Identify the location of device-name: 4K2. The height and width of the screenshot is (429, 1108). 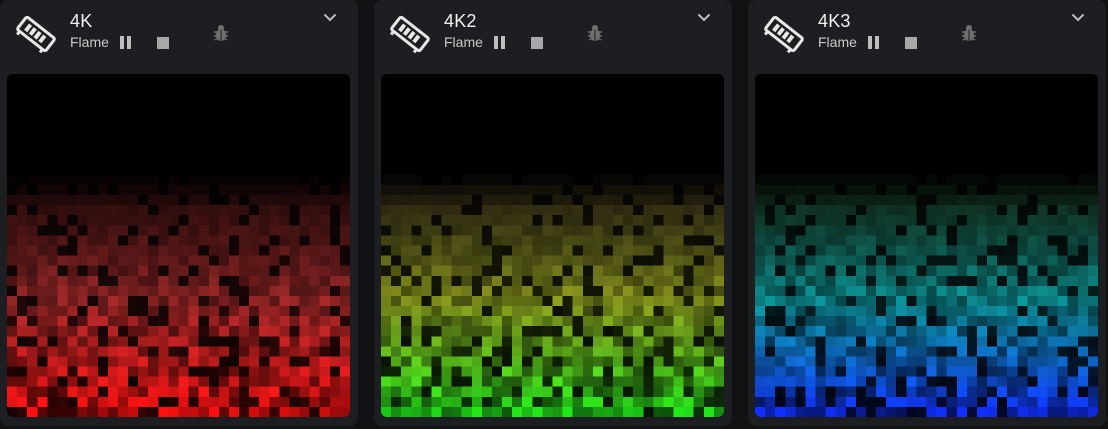
(460, 21).